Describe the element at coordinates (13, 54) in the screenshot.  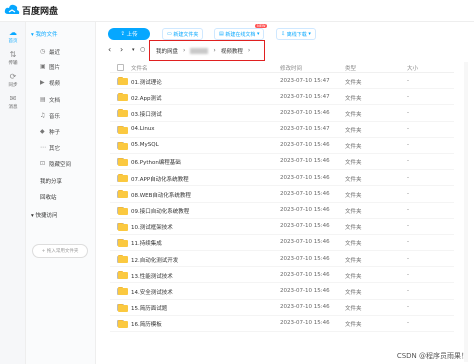
I see `transfer-icon: ⇅` at that location.